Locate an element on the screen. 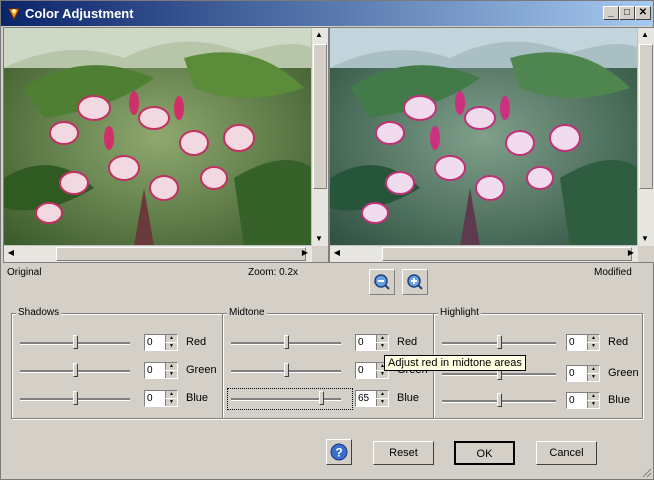  highlight-group-label: Highlight is located at coordinates (459, 312).